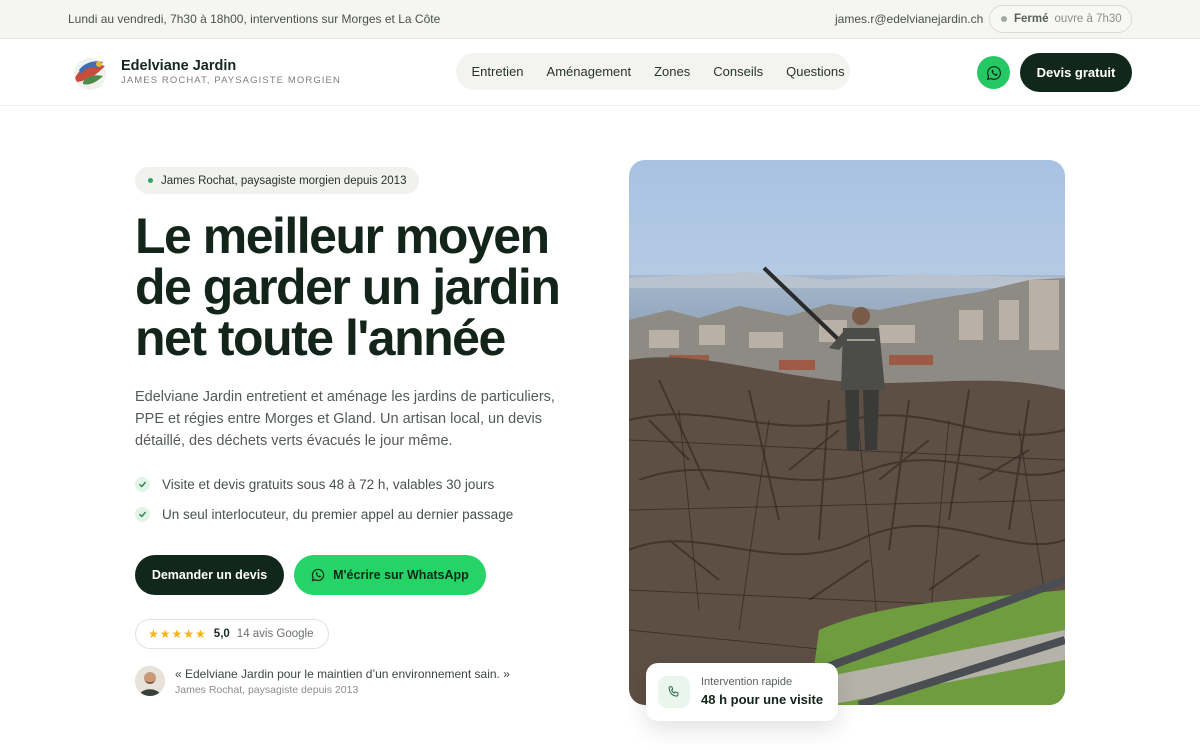 The height and width of the screenshot is (750, 1200). I want to click on headline-line-2: de garder un jardin, so click(348, 287).